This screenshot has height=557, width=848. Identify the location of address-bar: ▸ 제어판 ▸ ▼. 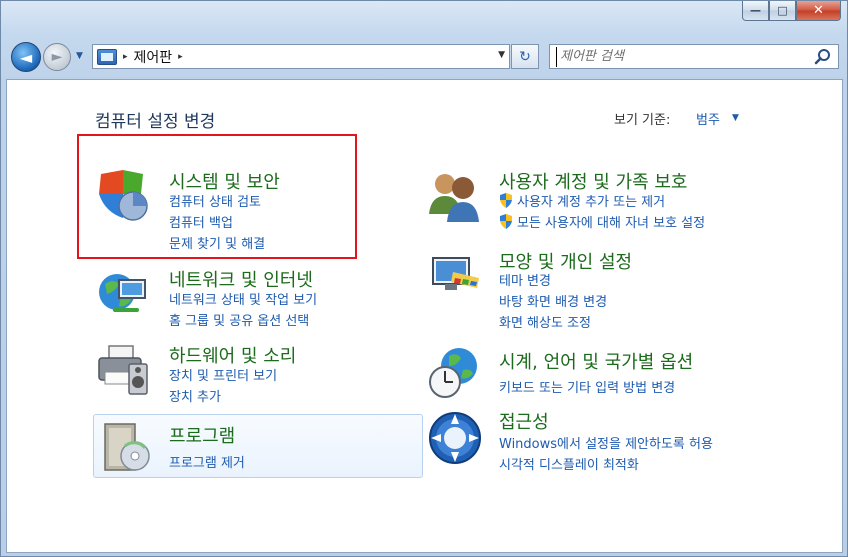
(301, 56).